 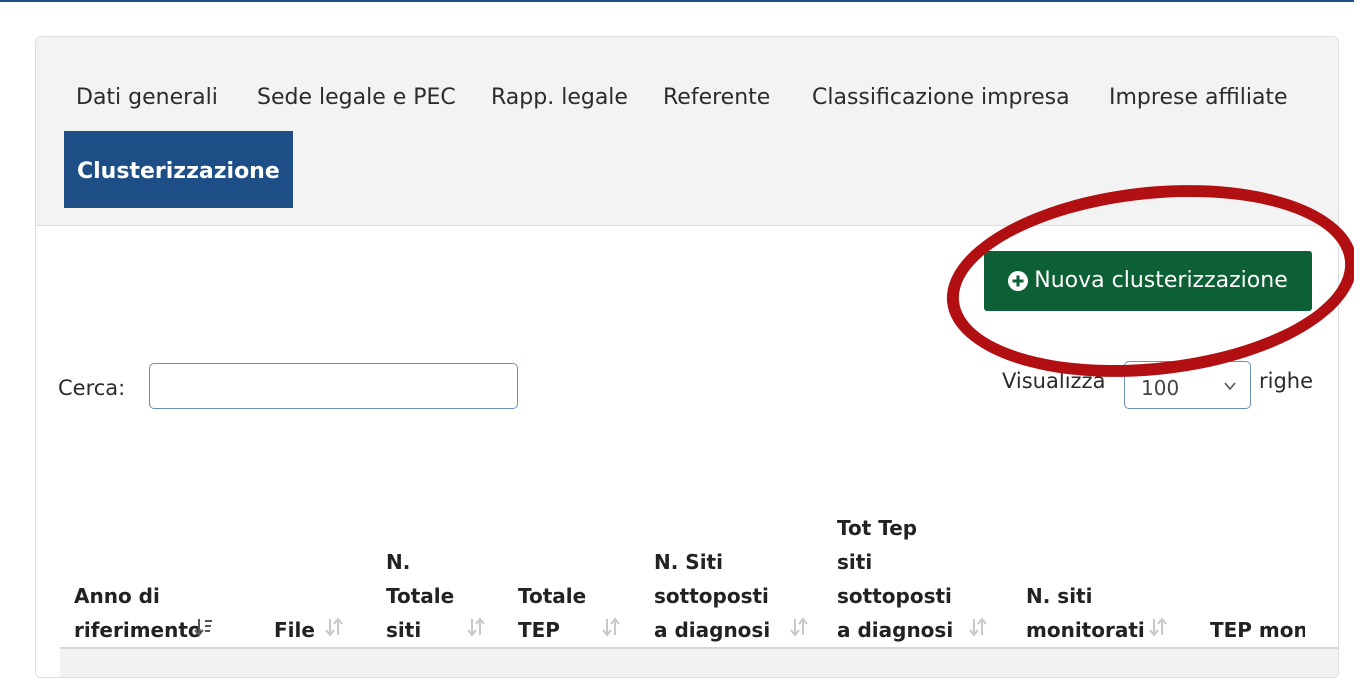 What do you see at coordinates (203, 627) in the screenshot?
I see `sort-desc-icon` at bounding box center [203, 627].